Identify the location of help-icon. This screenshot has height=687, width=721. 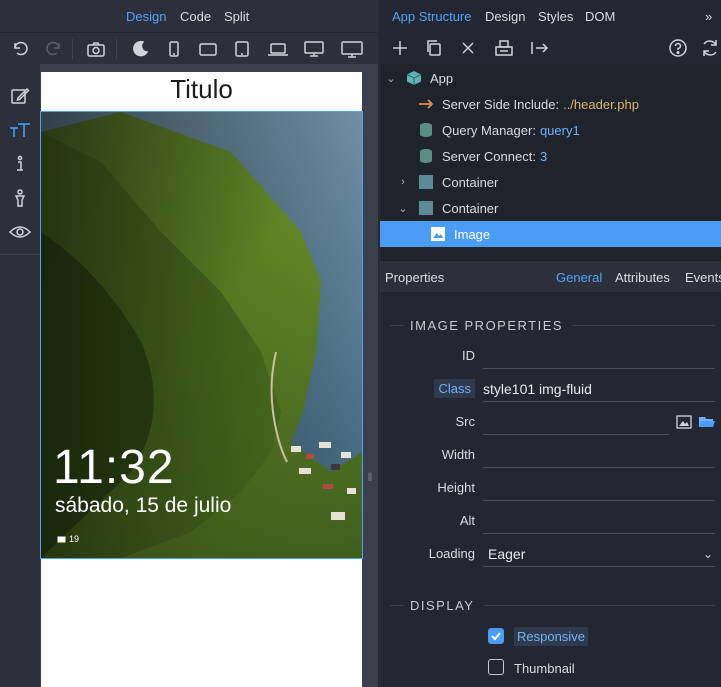
(678, 48).